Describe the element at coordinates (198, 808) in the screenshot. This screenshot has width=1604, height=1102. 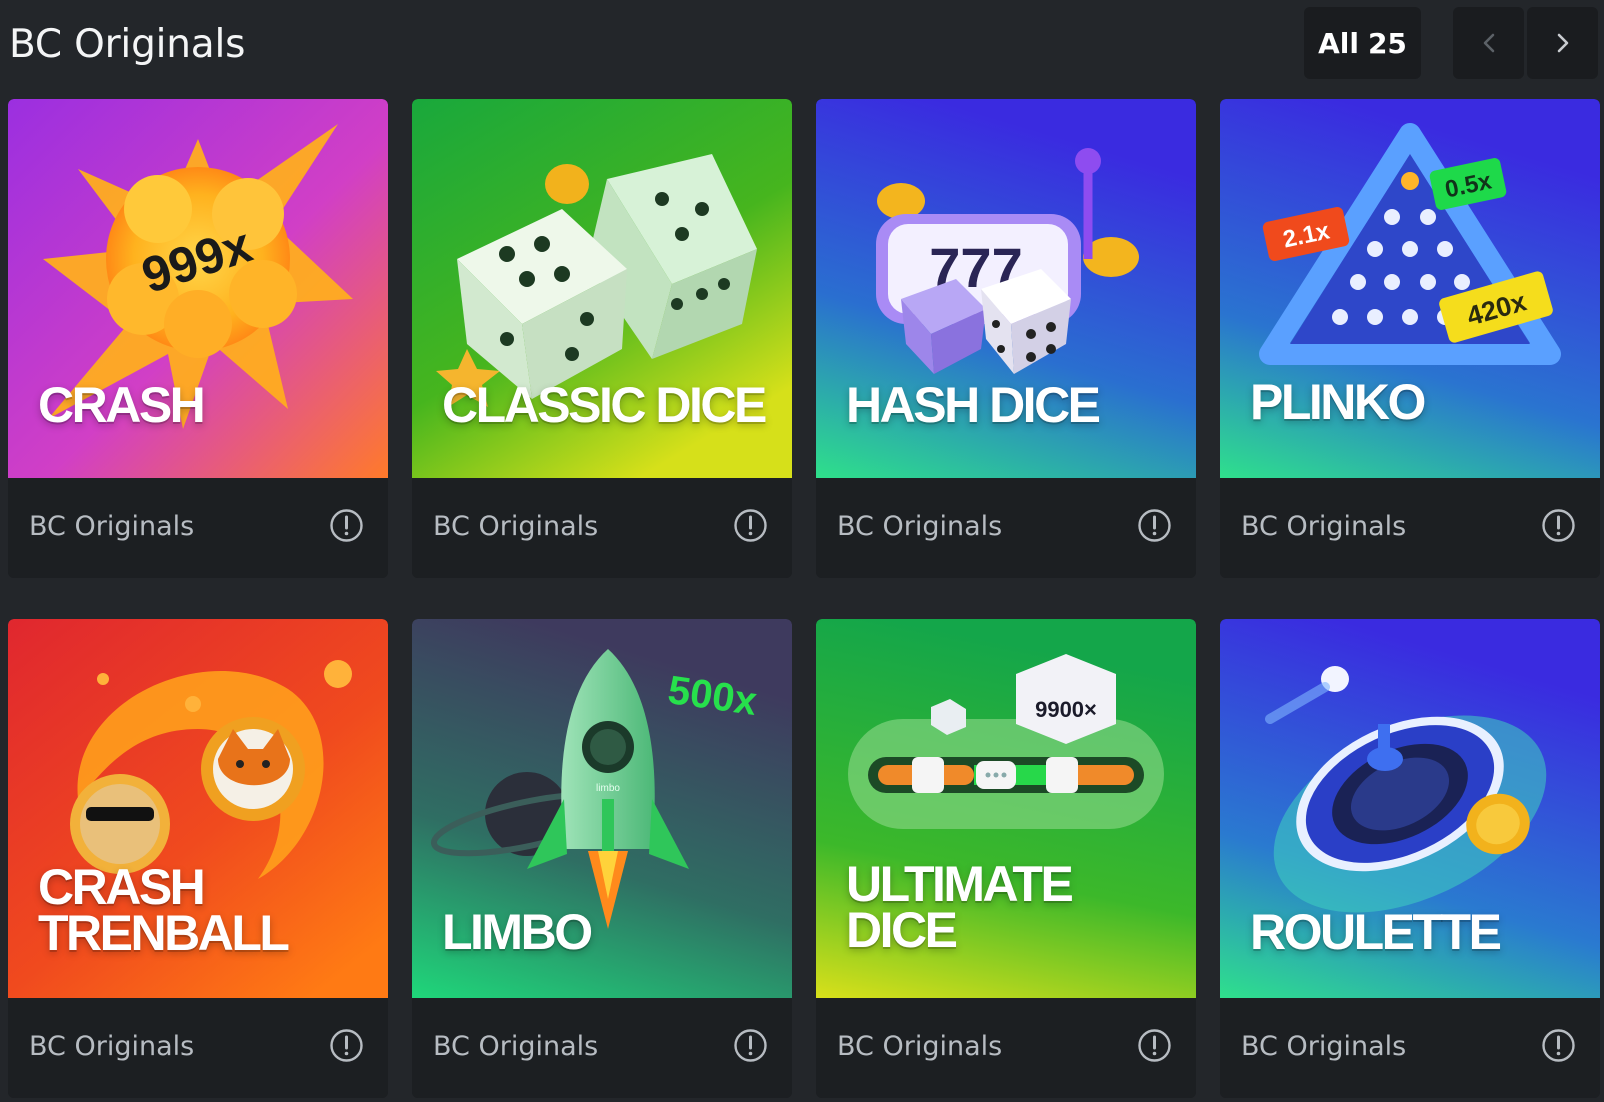
I see `game-thumbnail-crash-trenball: CRASH TRENBALL` at that location.